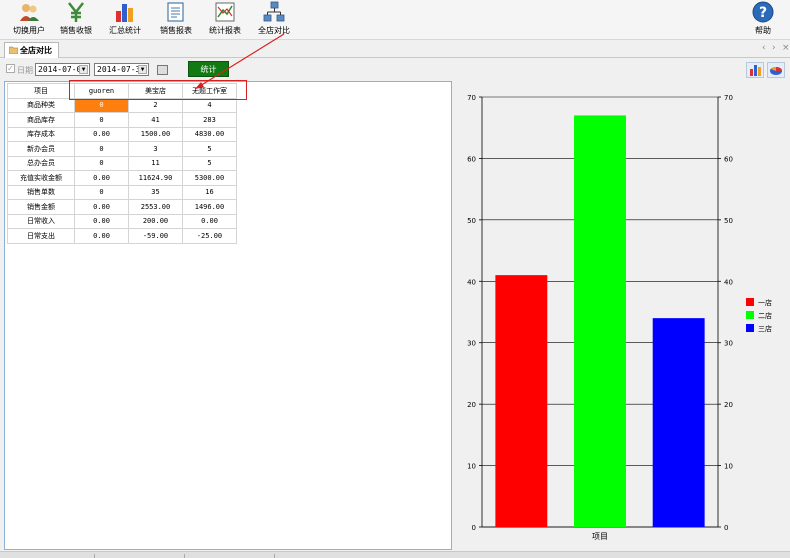 The height and width of the screenshot is (558, 790). Describe the element at coordinates (209, 120) in the screenshot. I see `table-cell: 283` at that location.